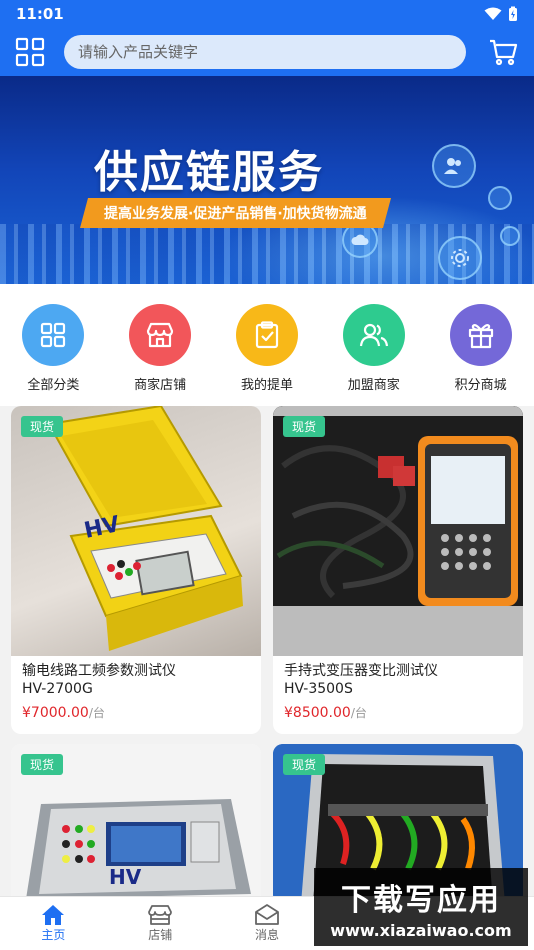  I want to click on tab-home: 主页, so click(53, 923).